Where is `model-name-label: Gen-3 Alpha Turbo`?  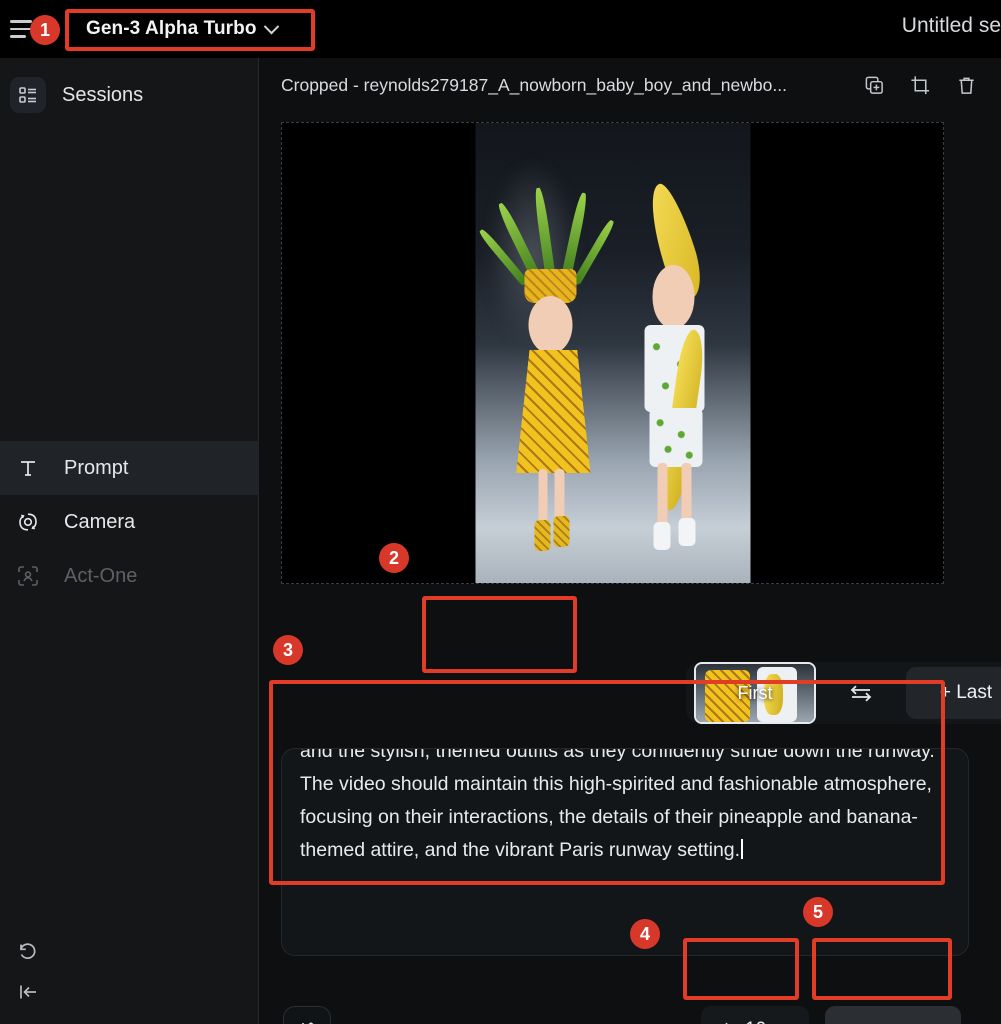
model-name-label: Gen-3 Alpha Turbo is located at coordinates (171, 28).